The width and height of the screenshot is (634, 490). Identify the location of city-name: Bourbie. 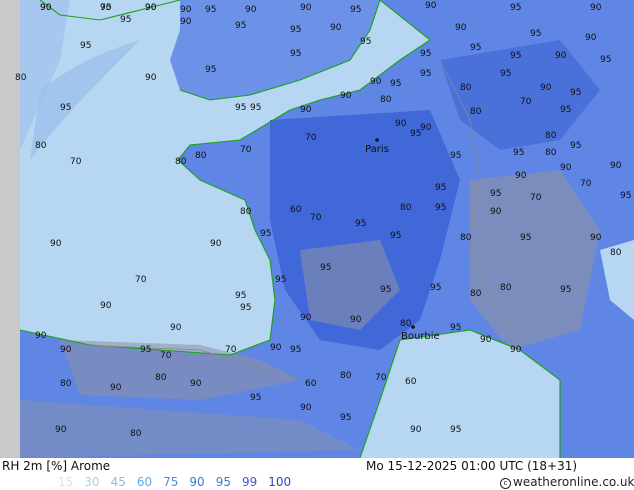
(420, 336).